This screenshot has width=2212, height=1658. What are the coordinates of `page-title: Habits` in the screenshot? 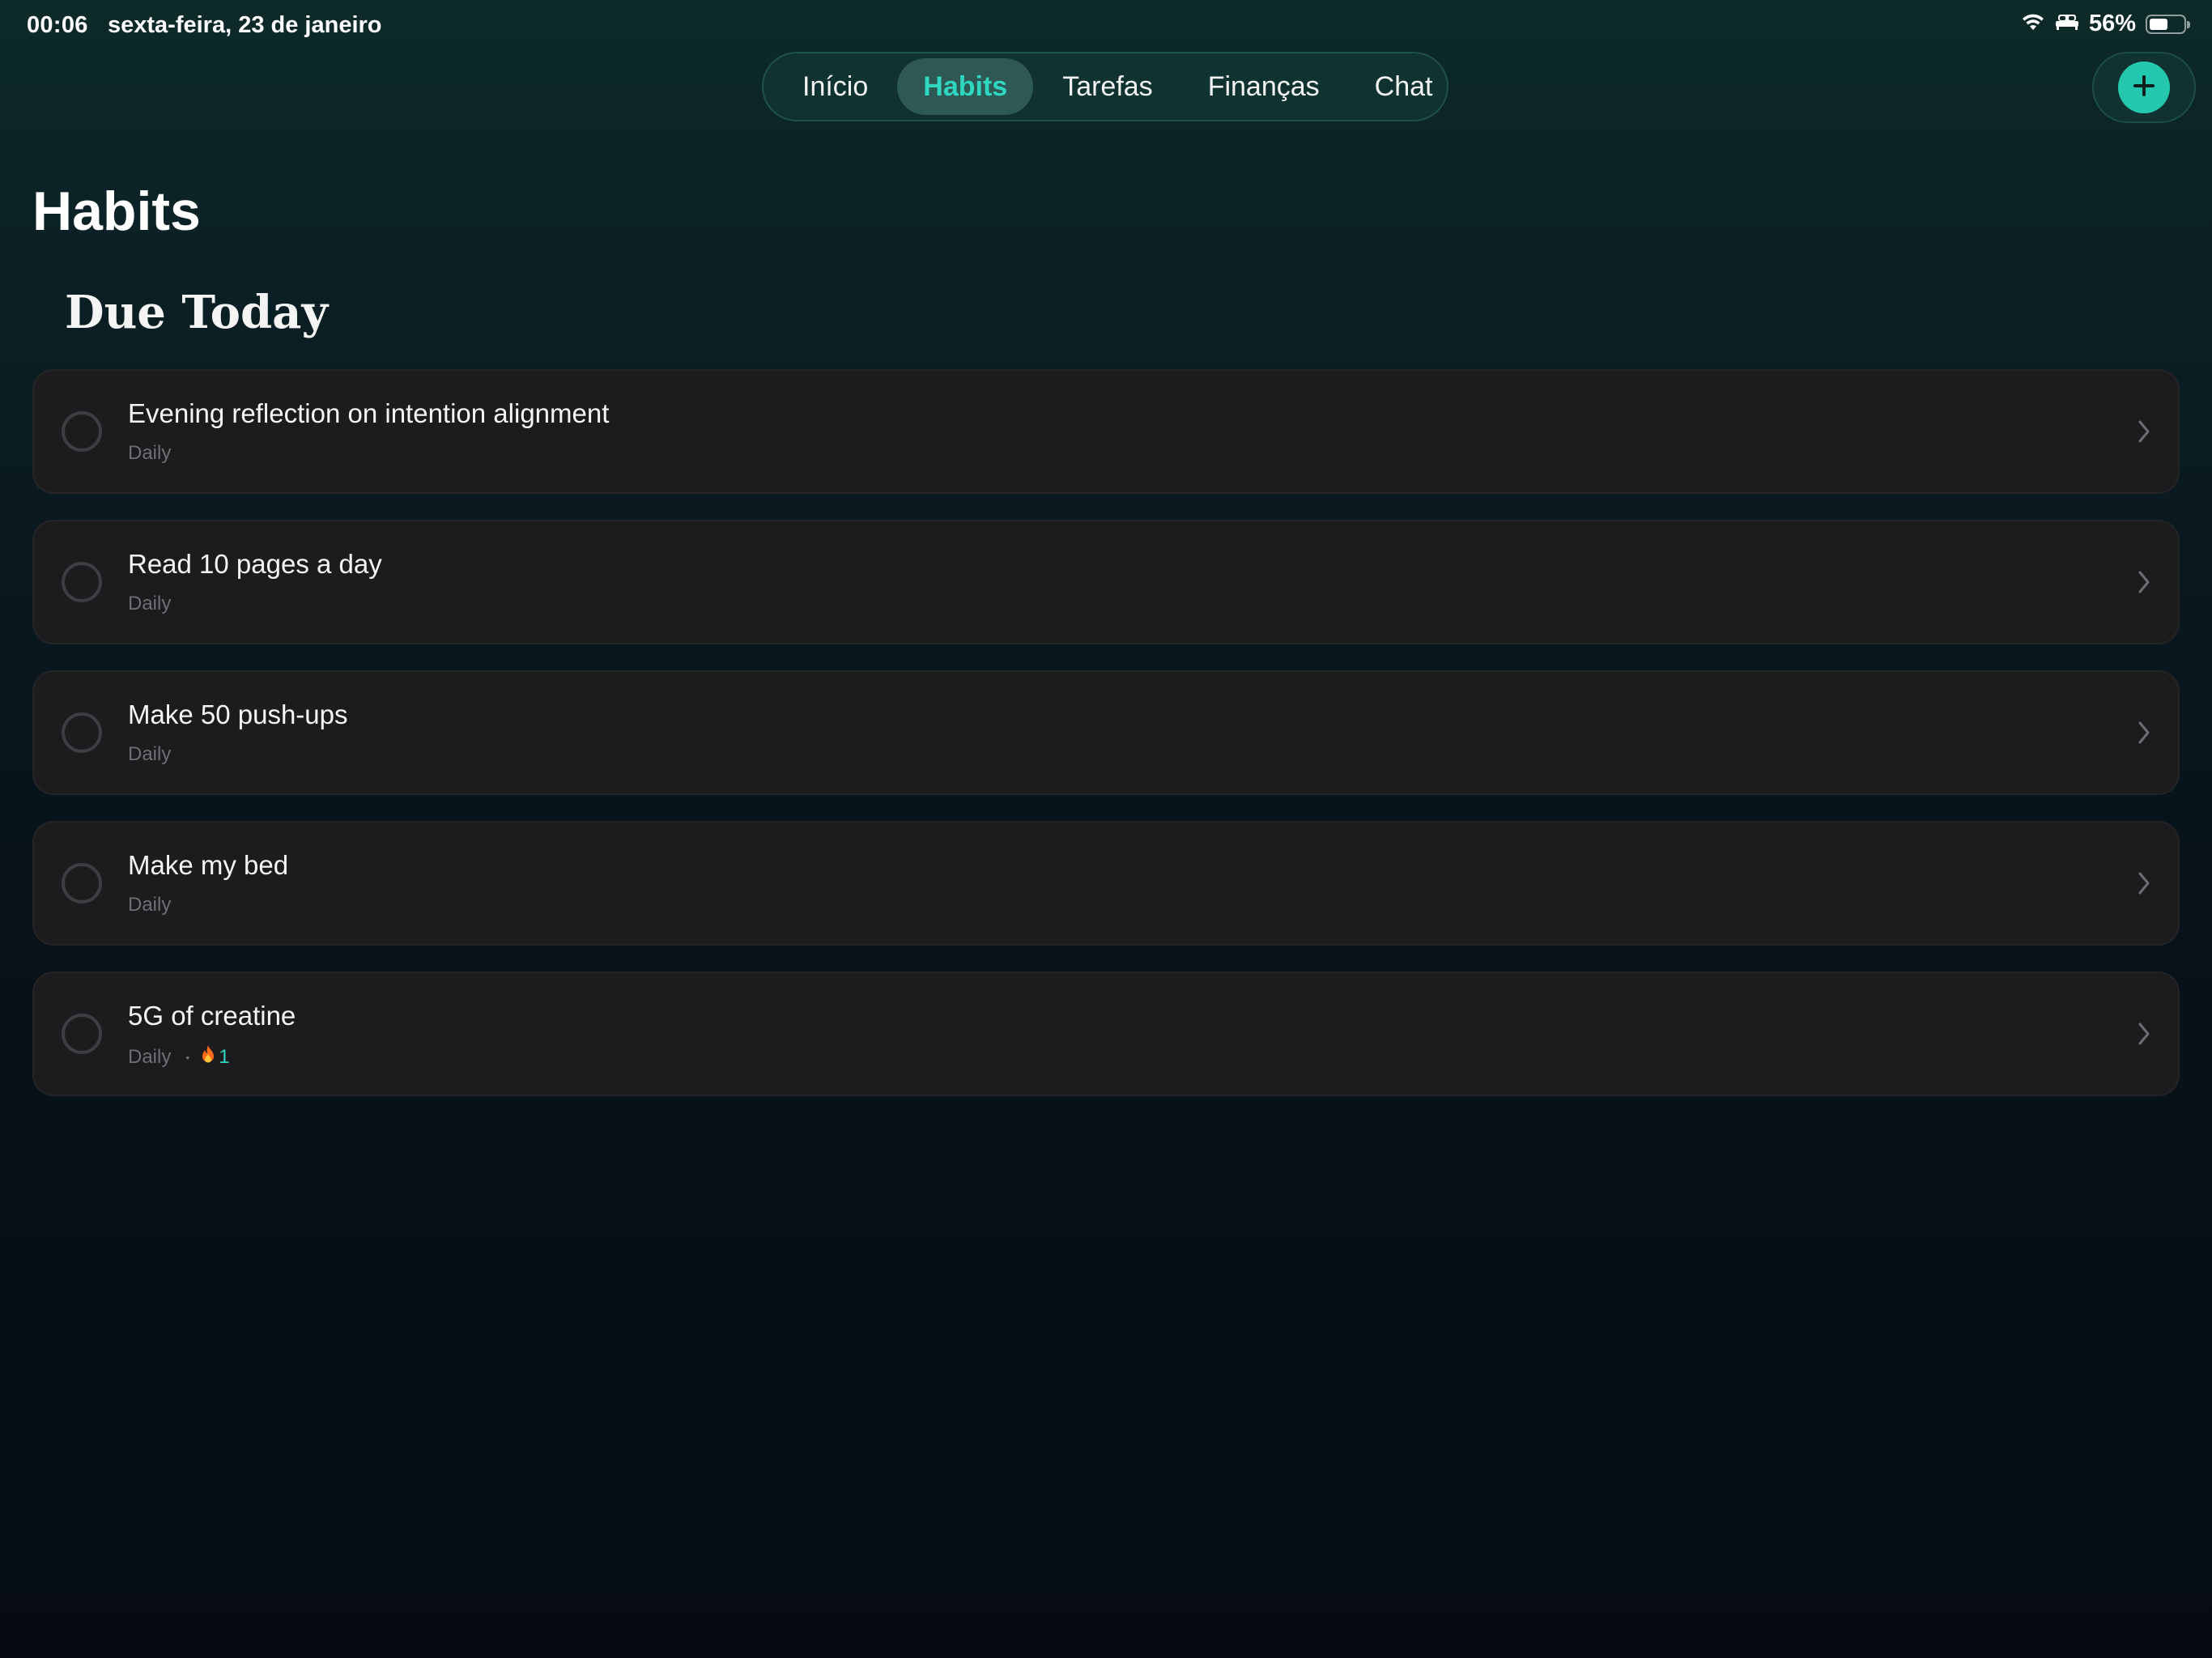 It's located at (117, 211).